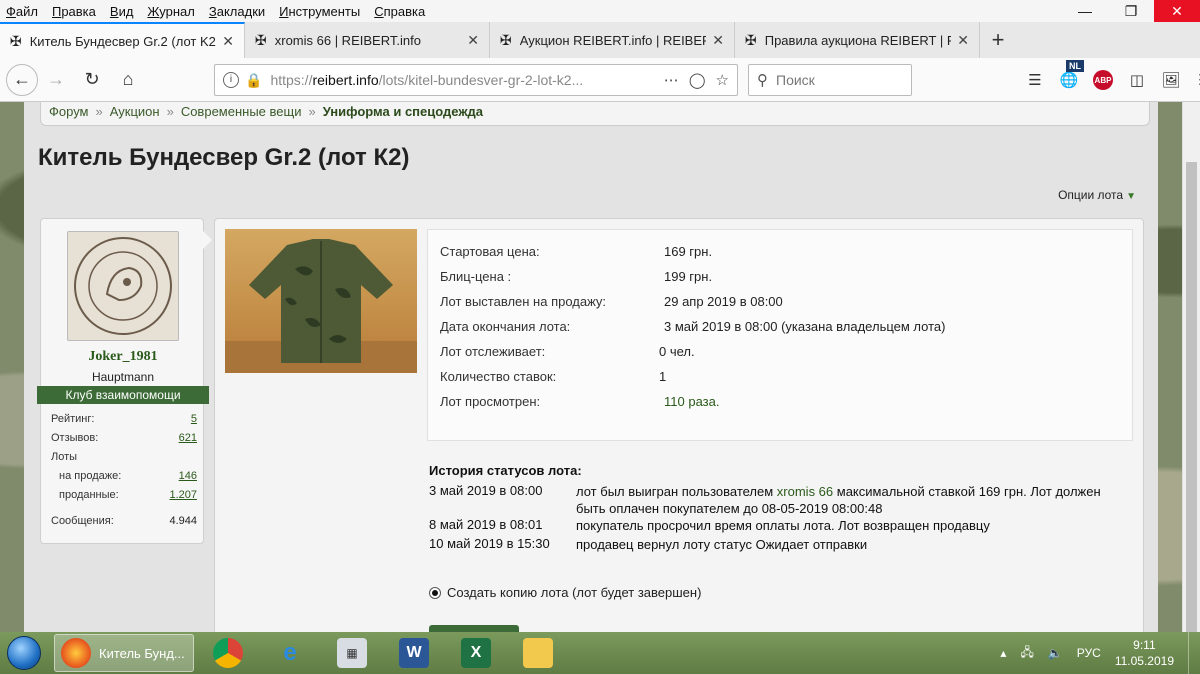 This screenshot has width=1200, height=674. I want to click on breadcrumb-modern: Современные вещи, so click(241, 111).